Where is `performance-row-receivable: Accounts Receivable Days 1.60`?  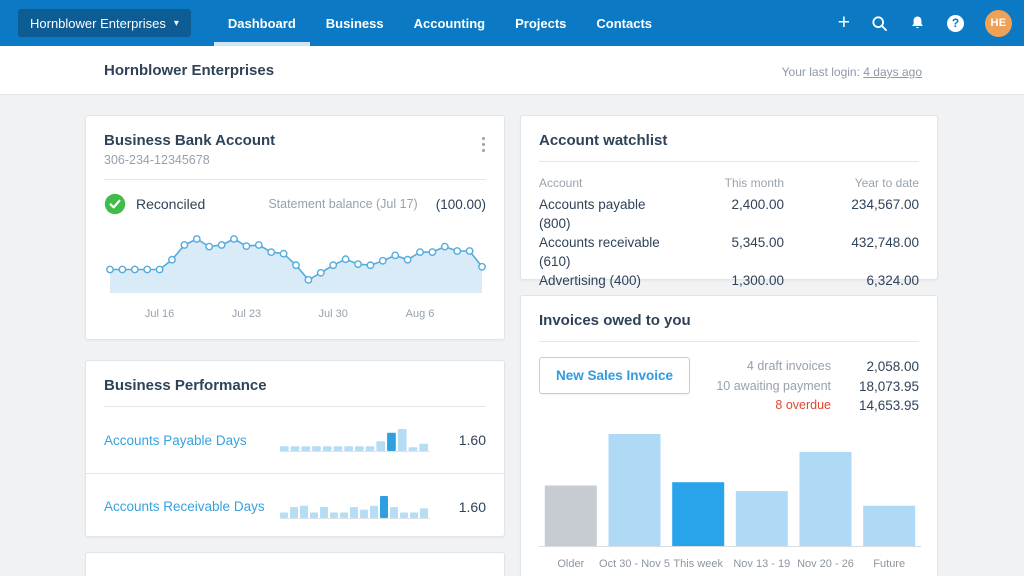 performance-row-receivable: Accounts Receivable Days 1.60 is located at coordinates (295, 506).